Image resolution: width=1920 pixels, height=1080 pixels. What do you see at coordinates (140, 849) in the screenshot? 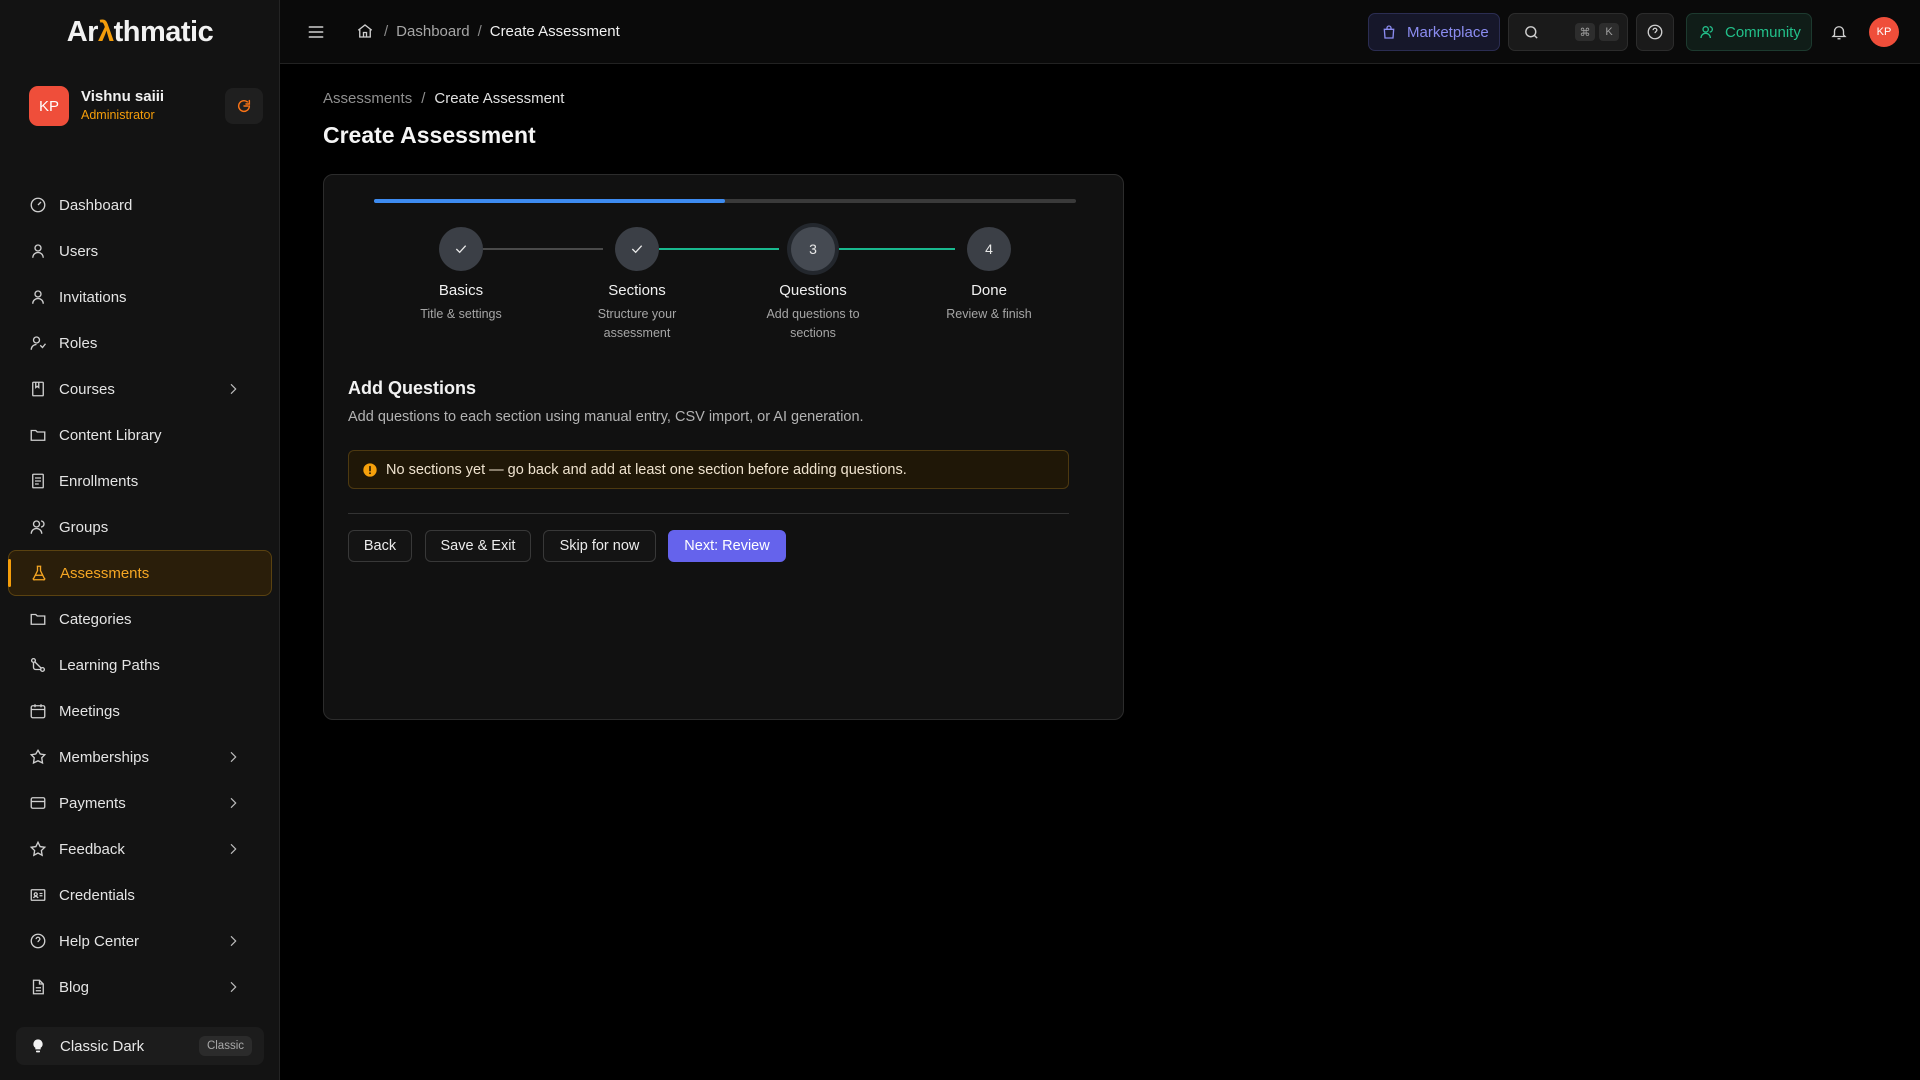
I see `sidebar-item-feedback: Feedback` at bounding box center [140, 849].